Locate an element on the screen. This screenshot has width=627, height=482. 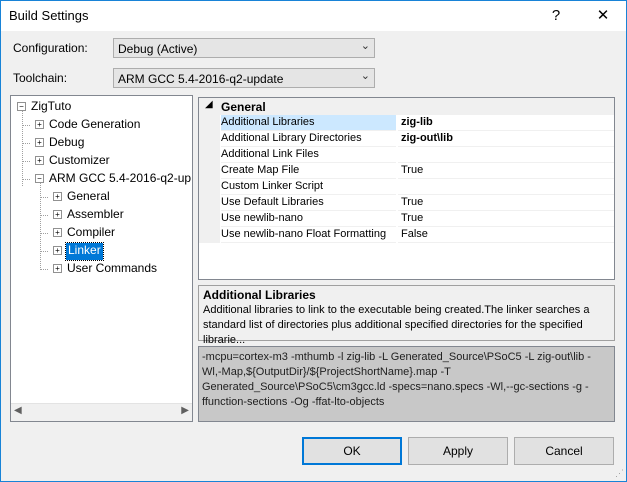
close-icon: ✕ is located at coordinates (603, 15).